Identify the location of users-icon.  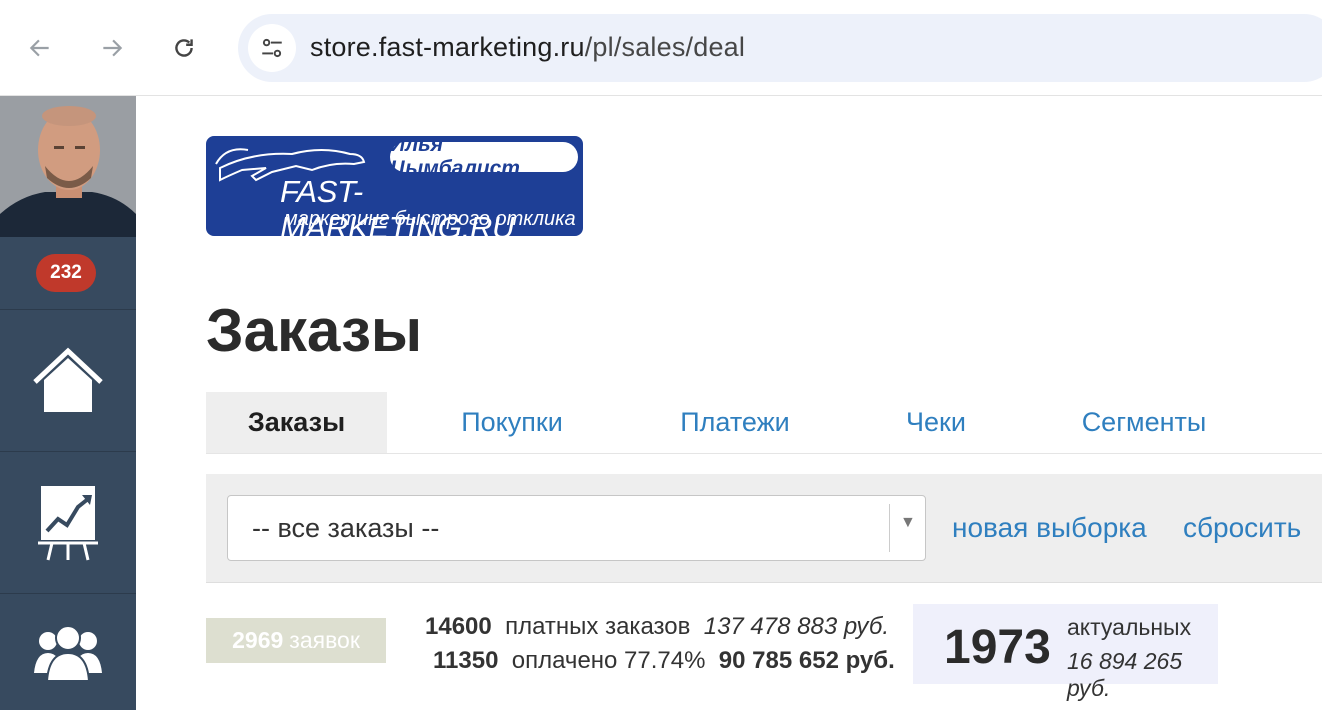
(68, 653).